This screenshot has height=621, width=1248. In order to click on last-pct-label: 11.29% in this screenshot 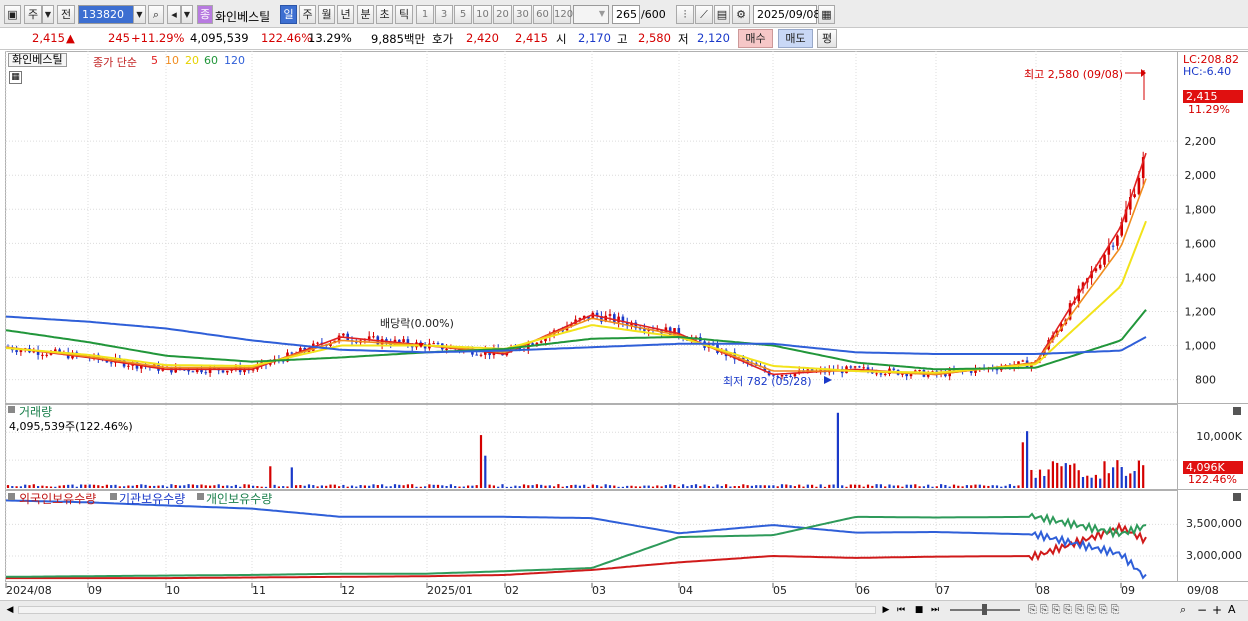, I will do `click(1209, 109)`.